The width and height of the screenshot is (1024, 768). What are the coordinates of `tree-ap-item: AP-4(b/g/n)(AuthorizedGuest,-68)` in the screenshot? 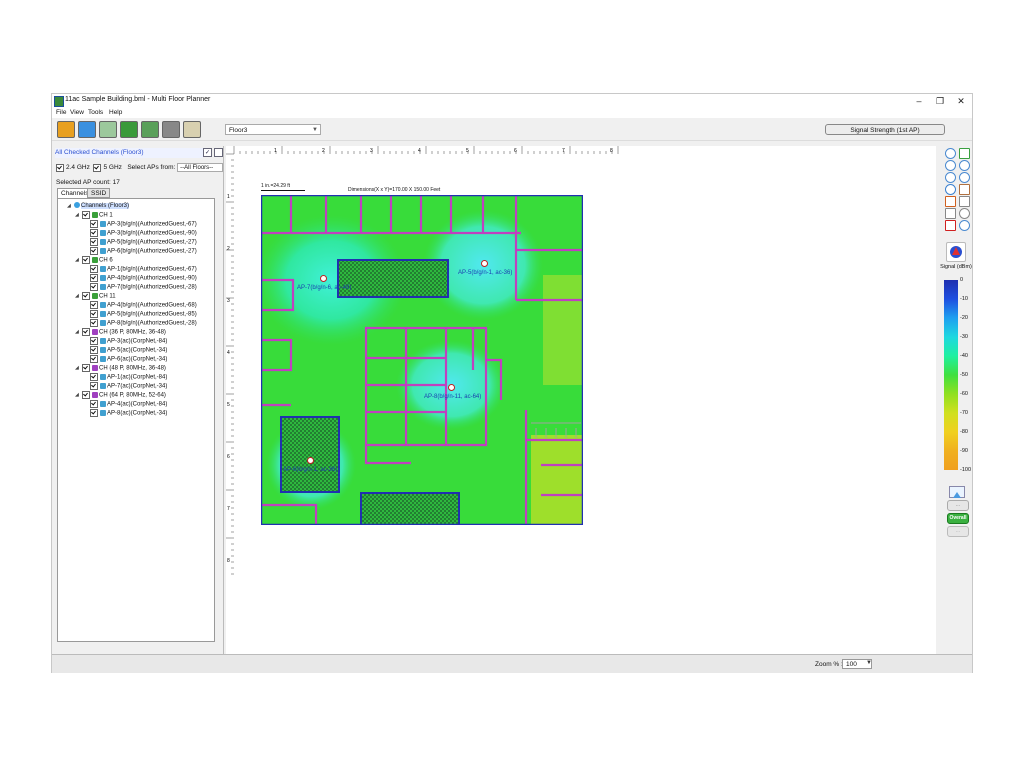 It's located at (143, 305).